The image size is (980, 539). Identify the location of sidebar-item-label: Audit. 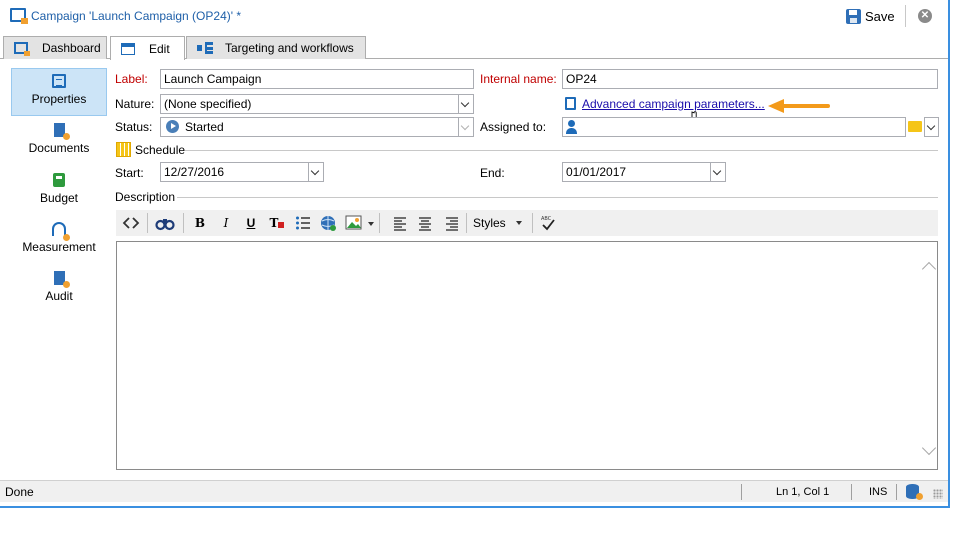
(59, 296).